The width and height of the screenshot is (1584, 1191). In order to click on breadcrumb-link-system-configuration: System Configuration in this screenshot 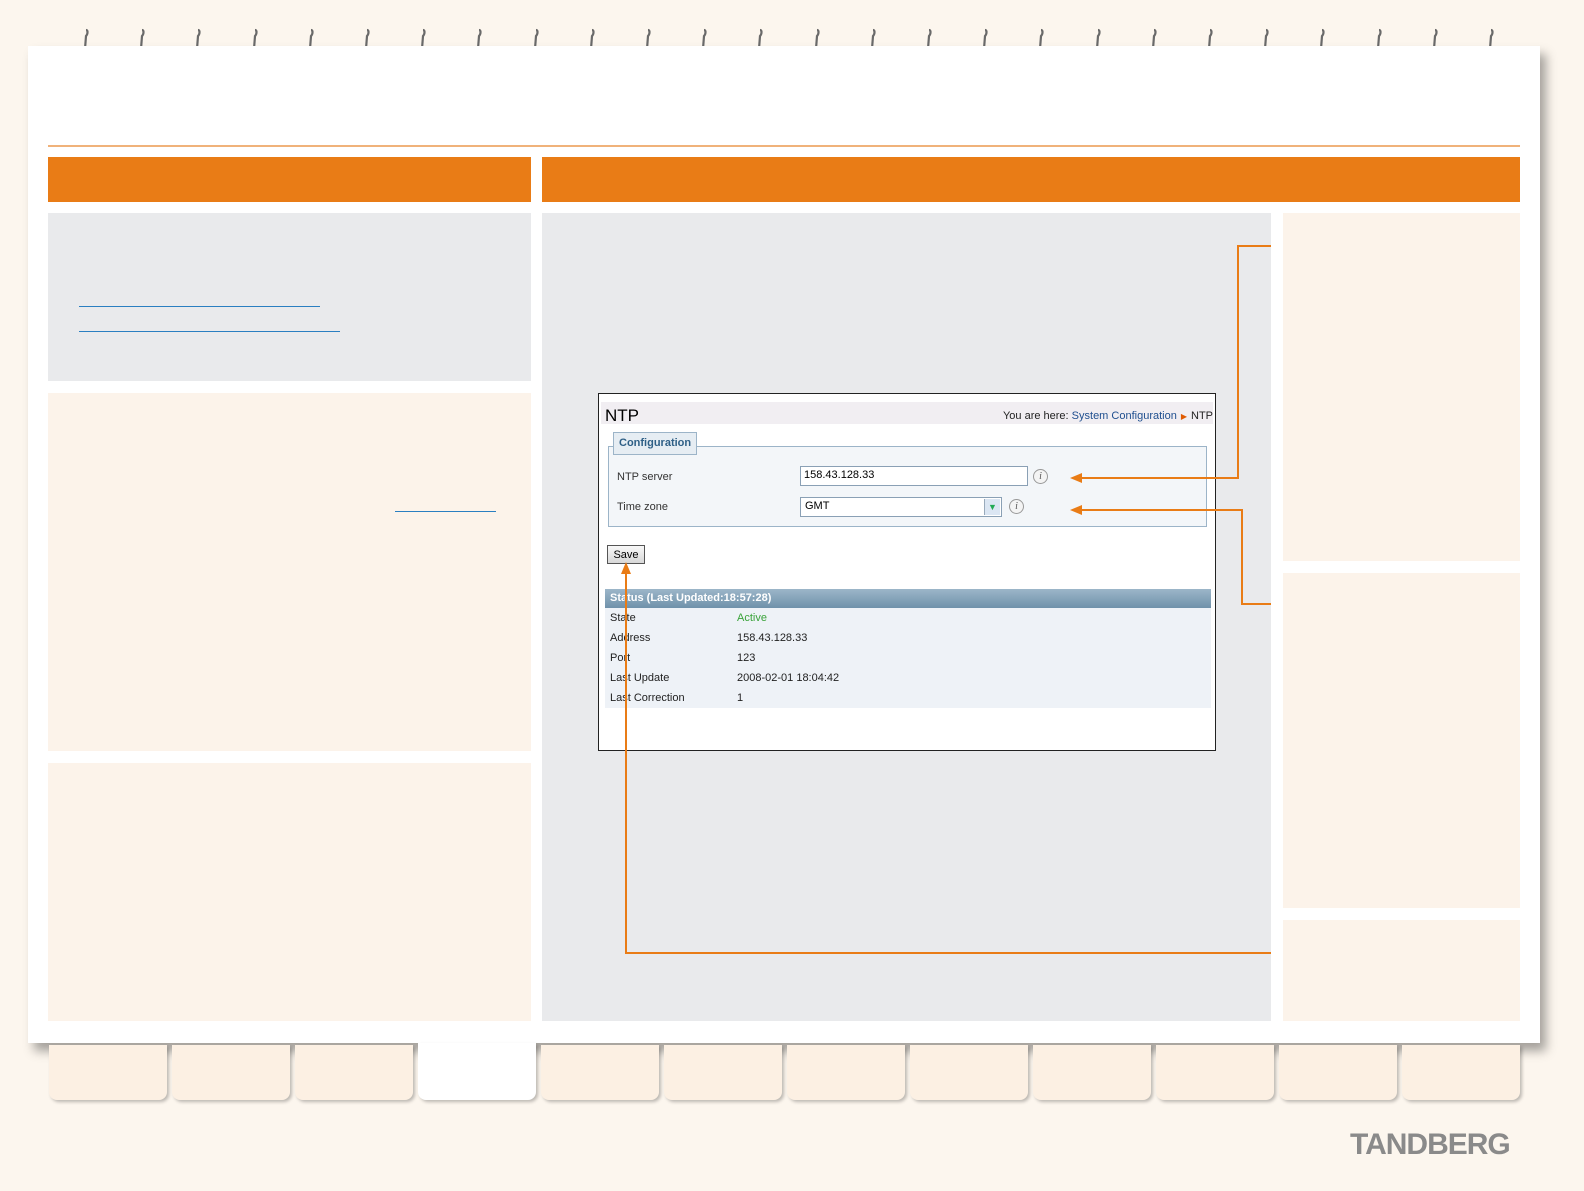, I will do `click(1124, 416)`.